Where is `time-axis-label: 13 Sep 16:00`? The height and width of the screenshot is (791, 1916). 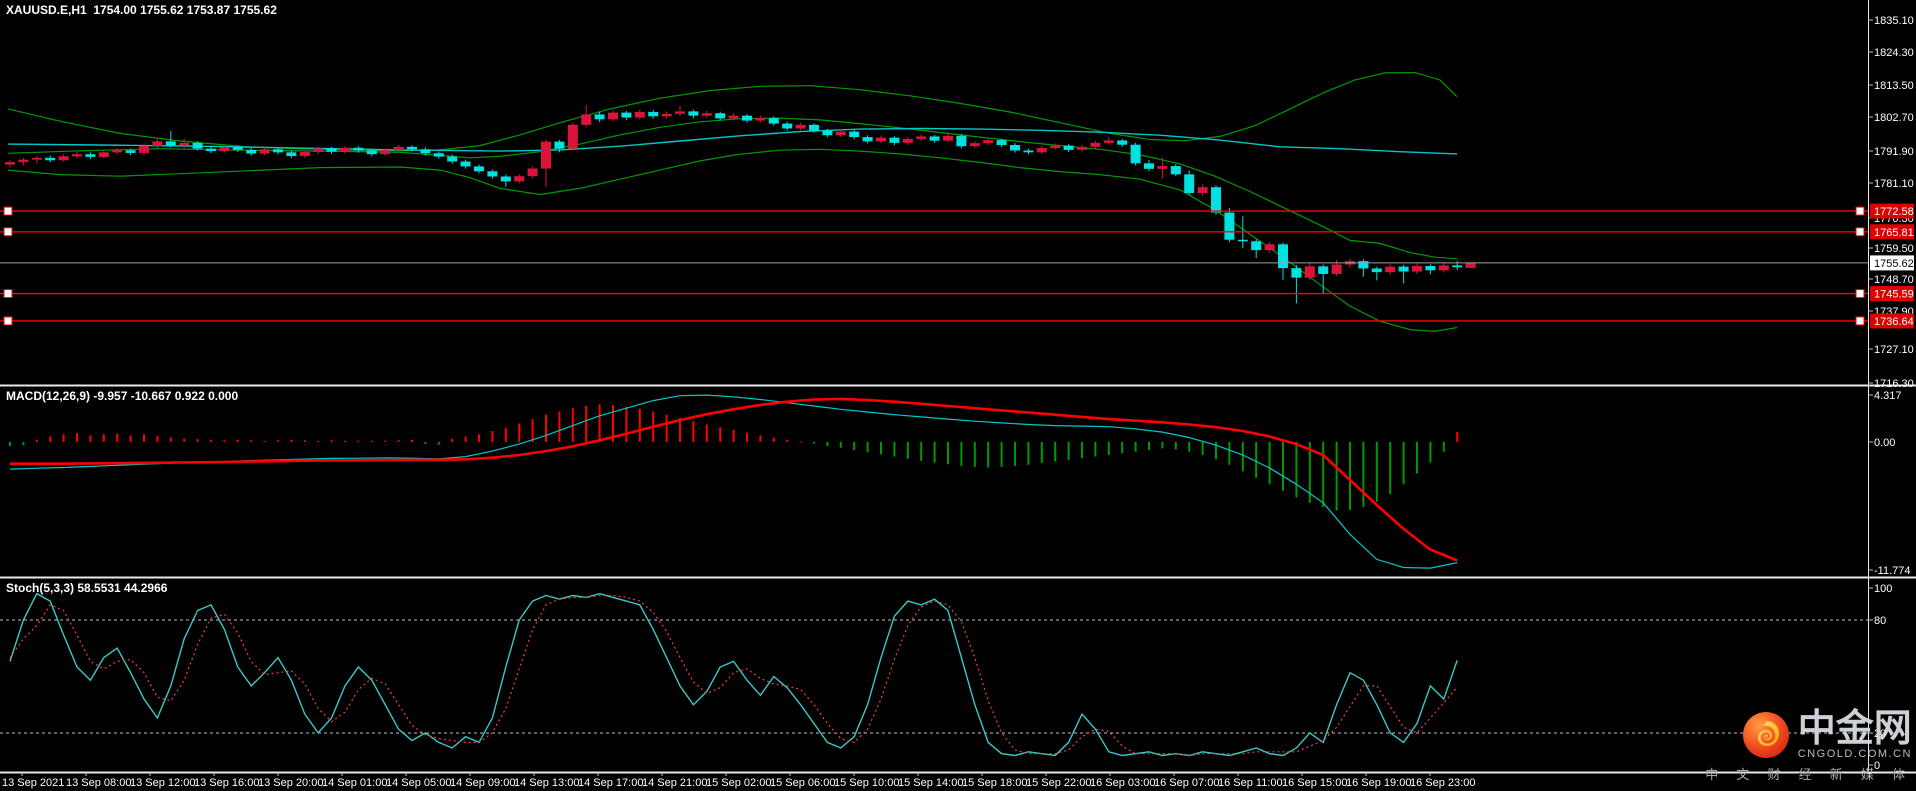 time-axis-label: 13 Sep 16:00 is located at coordinates (226, 783).